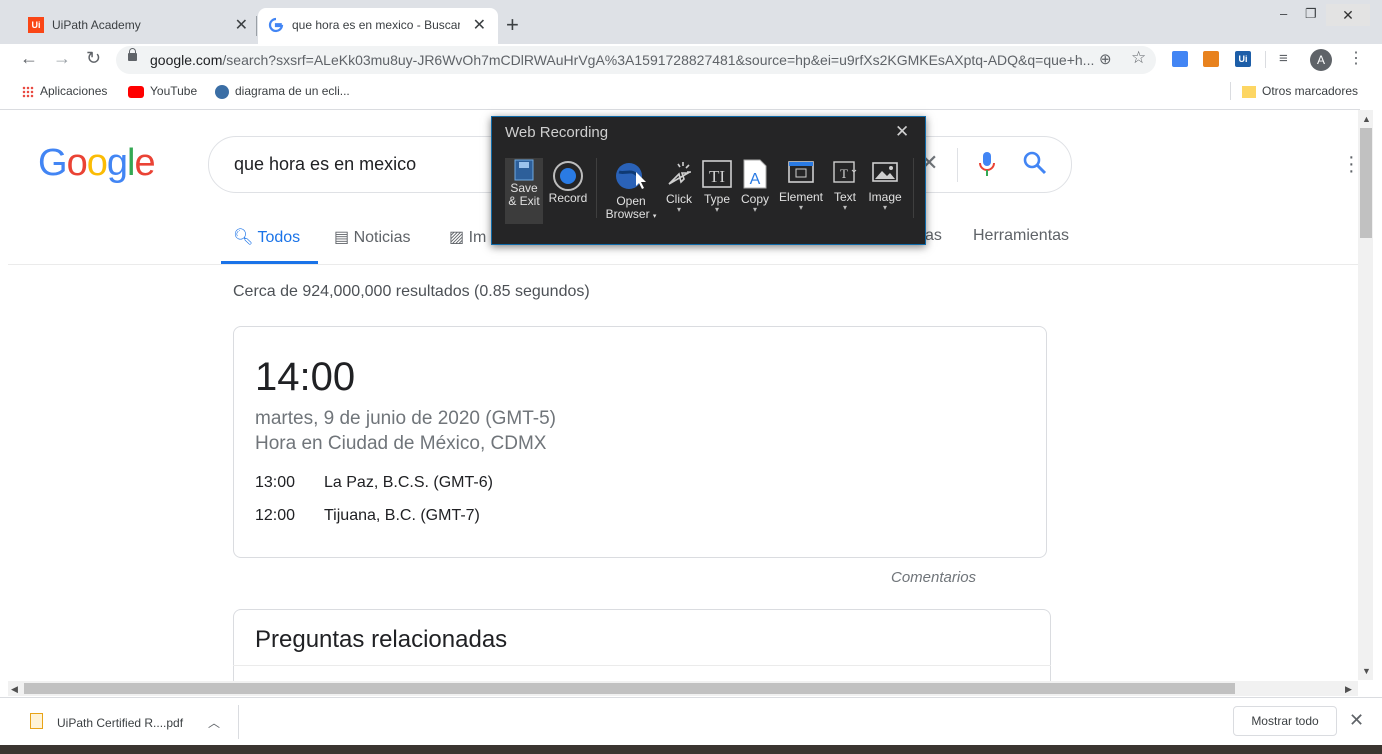 This screenshot has width=1382, height=754. I want to click on tab-noticias: ▤ Noticias, so click(372, 237).